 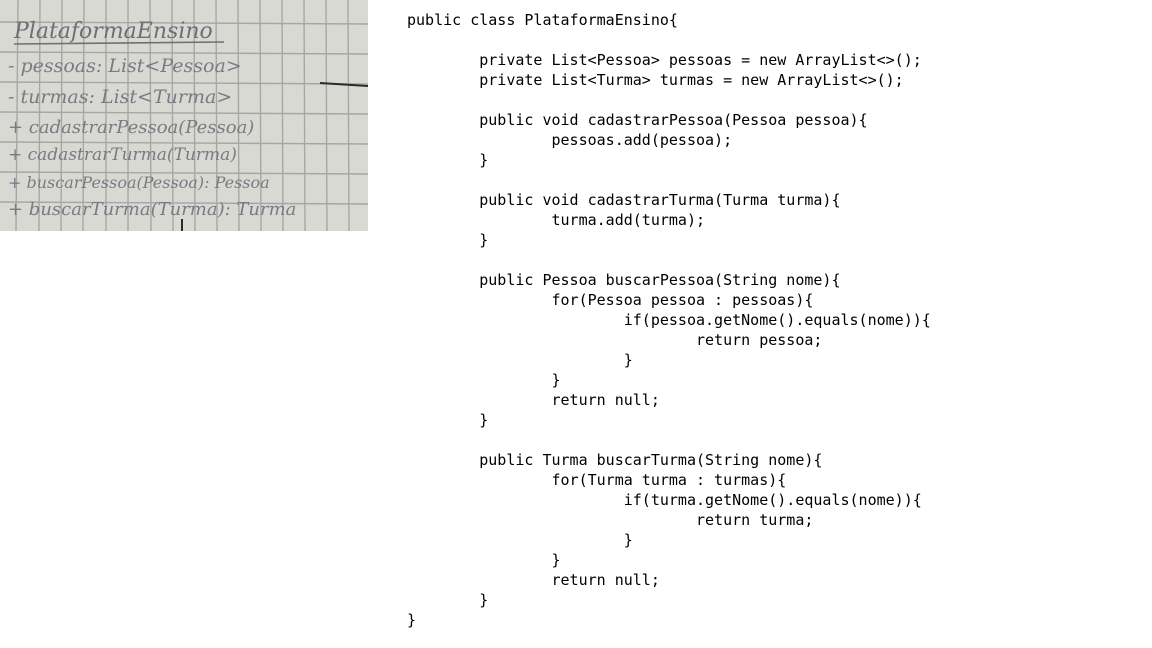 I want to click on code-line: for(Pessoa pessoa : pessoas){, so click(x=610, y=300).